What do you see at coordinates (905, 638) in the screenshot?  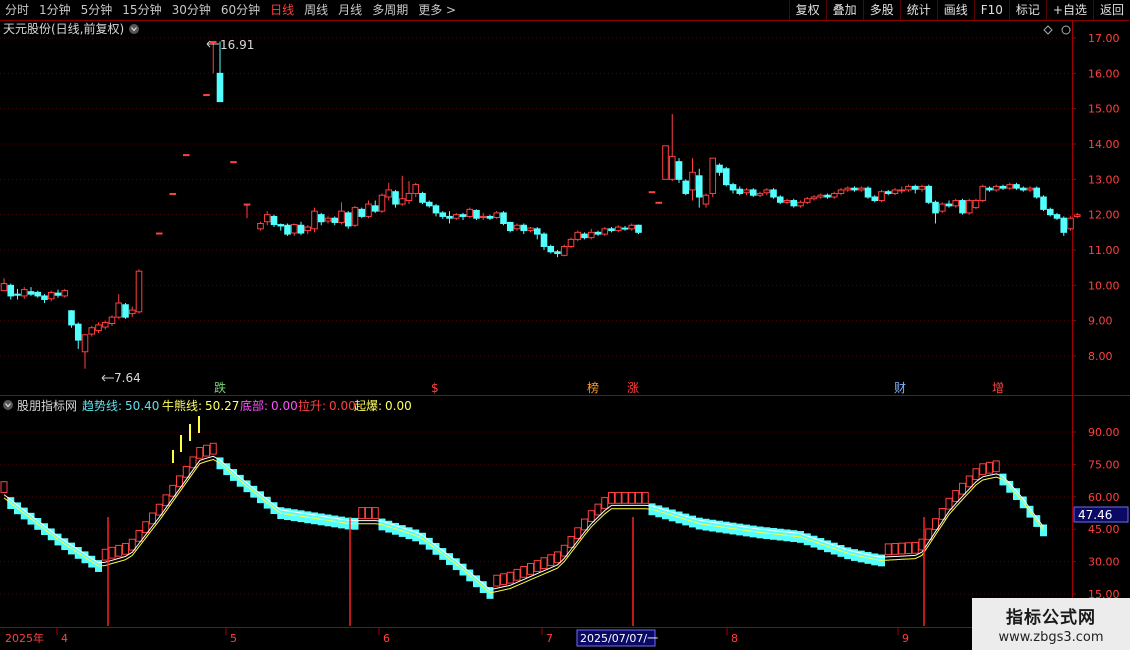 I see `date-label: 9` at bounding box center [905, 638].